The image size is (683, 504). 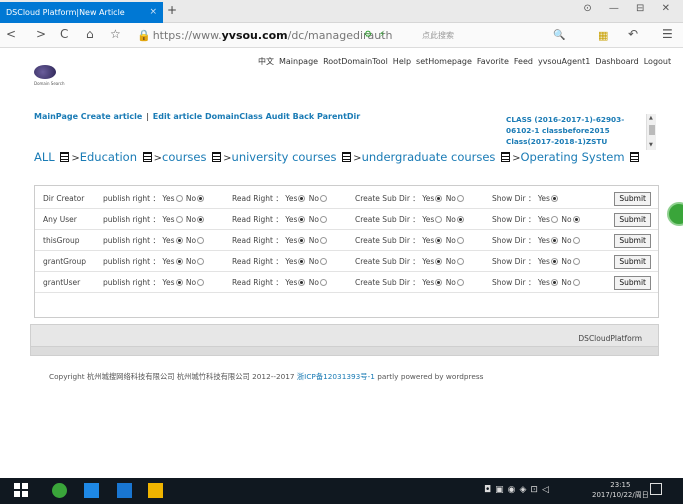 What do you see at coordinates (523, 61) in the screenshot?
I see `menu-feed: Feed` at bounding box center [523, 61].